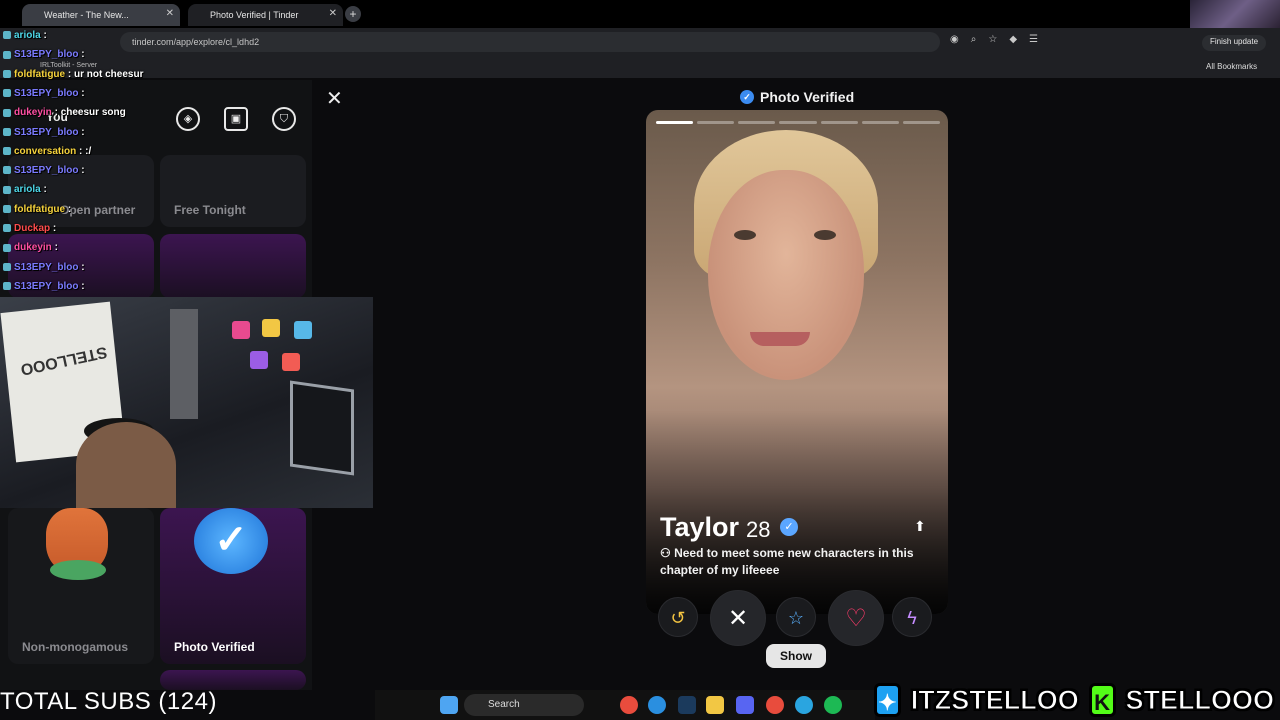  Describe the element at coordinates (322, 428) in the screenshot. I see `monitor` at that location.